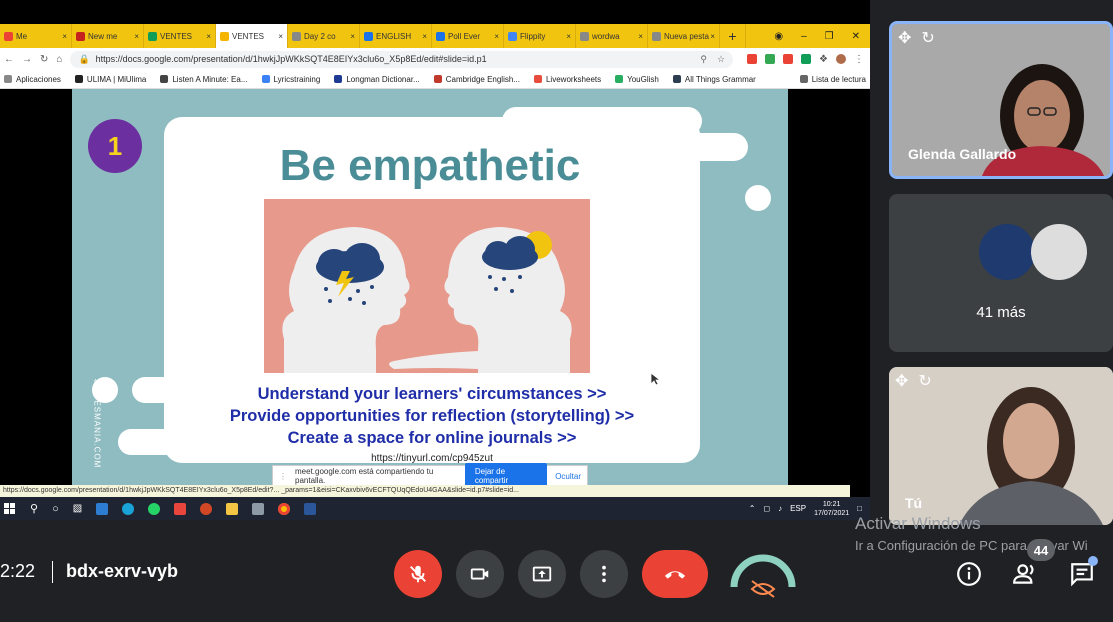 Image resolution: width=1113 pixels, height=622 pixels. What do you see at coordinates (637, 79) in the screenshot?
I see `bookmark-item: YouGlish` at bounding box center [637, 79].